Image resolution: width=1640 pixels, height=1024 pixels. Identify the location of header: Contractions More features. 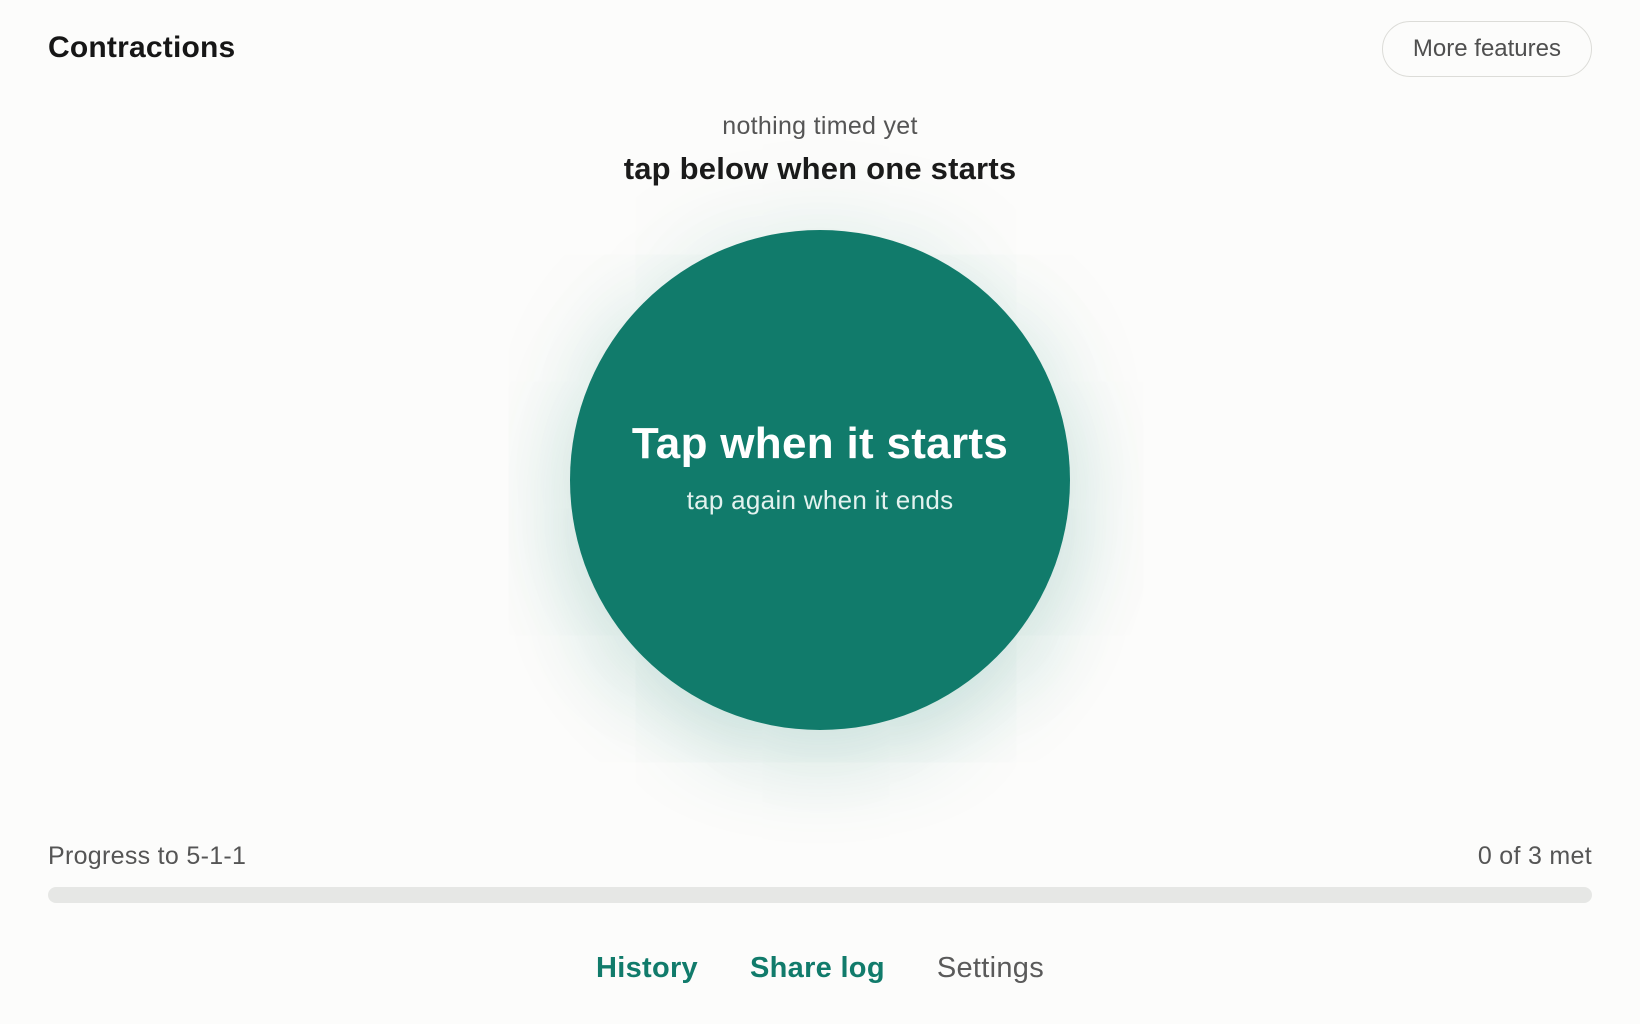
(820, 49).